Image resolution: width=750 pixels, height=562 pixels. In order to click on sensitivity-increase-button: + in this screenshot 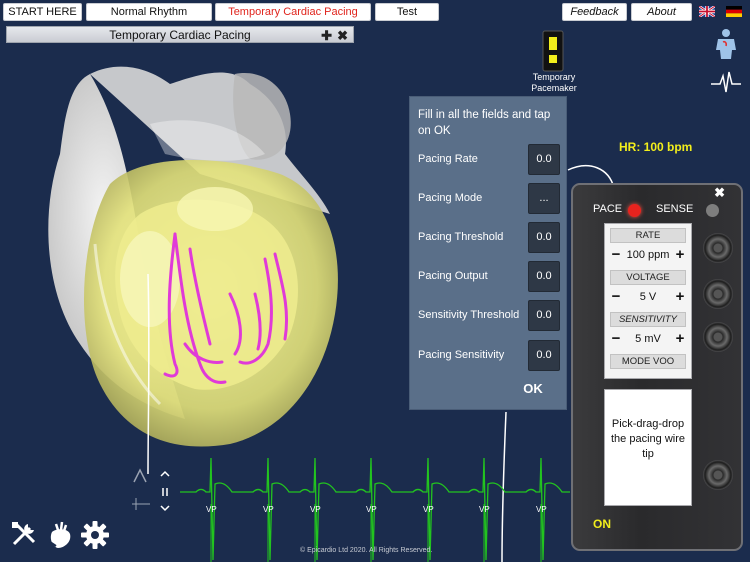, I will do `click(680, 339)`.